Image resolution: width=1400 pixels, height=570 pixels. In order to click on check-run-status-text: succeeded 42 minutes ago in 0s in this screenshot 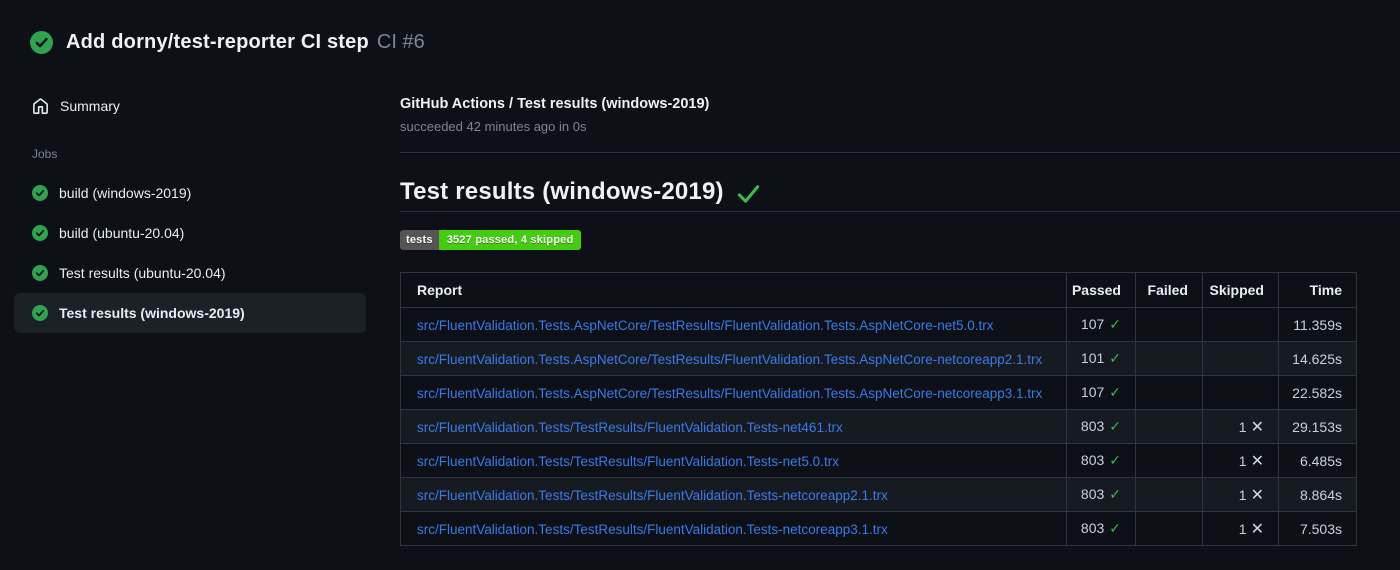, I will do `click(493, 126)`.